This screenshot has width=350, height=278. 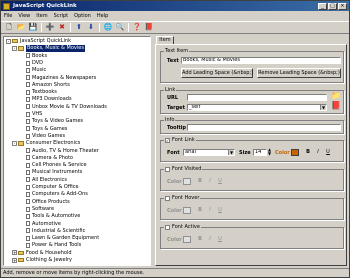 I want to click on tooltip-field, so click(x=264, y=127).